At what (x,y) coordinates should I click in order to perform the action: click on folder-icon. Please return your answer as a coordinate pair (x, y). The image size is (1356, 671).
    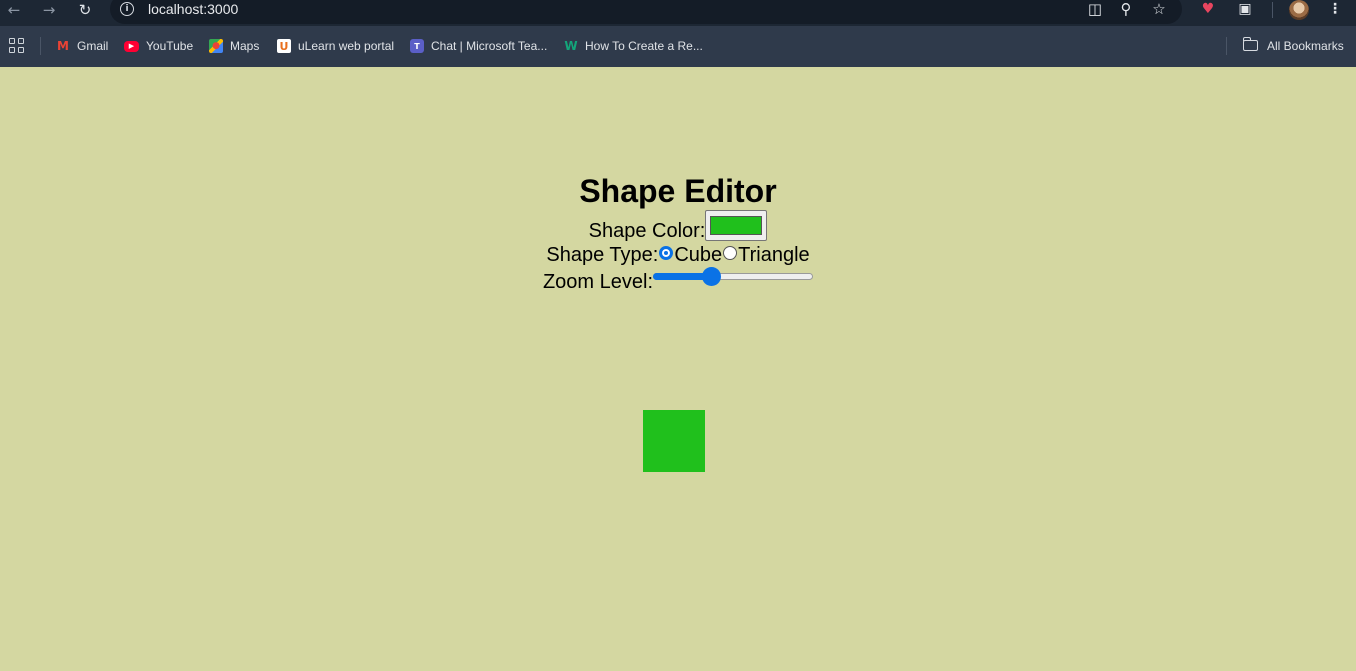
    Looking at the image, I should click on (1250, 44).